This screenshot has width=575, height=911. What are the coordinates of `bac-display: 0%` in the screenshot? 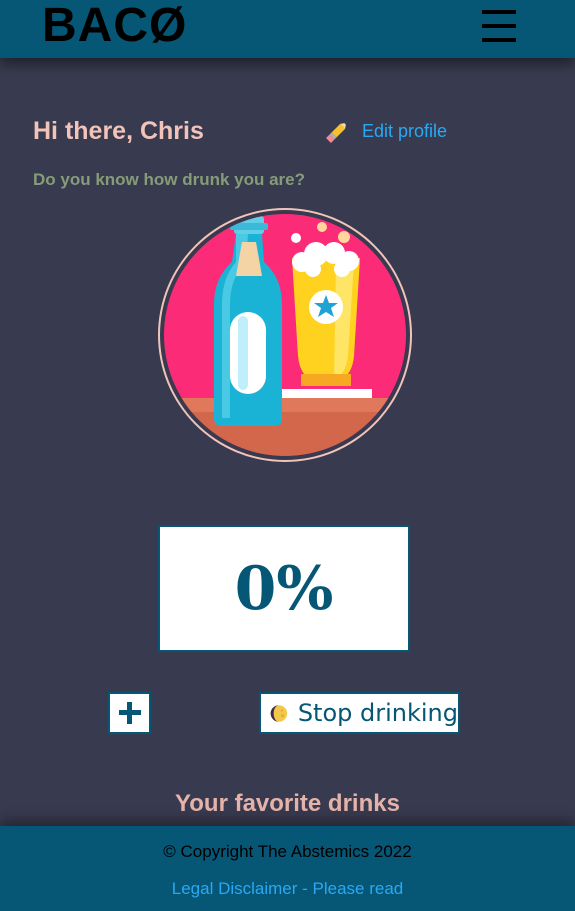 It's located at (284, 588).